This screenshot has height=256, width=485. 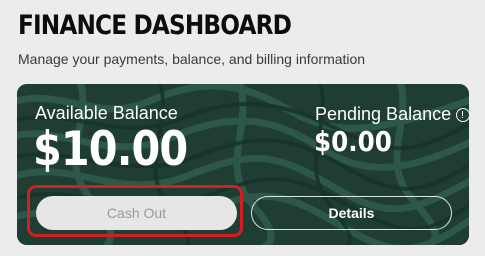 What do you see at coordinates (383, 114) in the screenshot?
I see `pending-balance-label: Pending Balance` at bounding box center [383, 114].